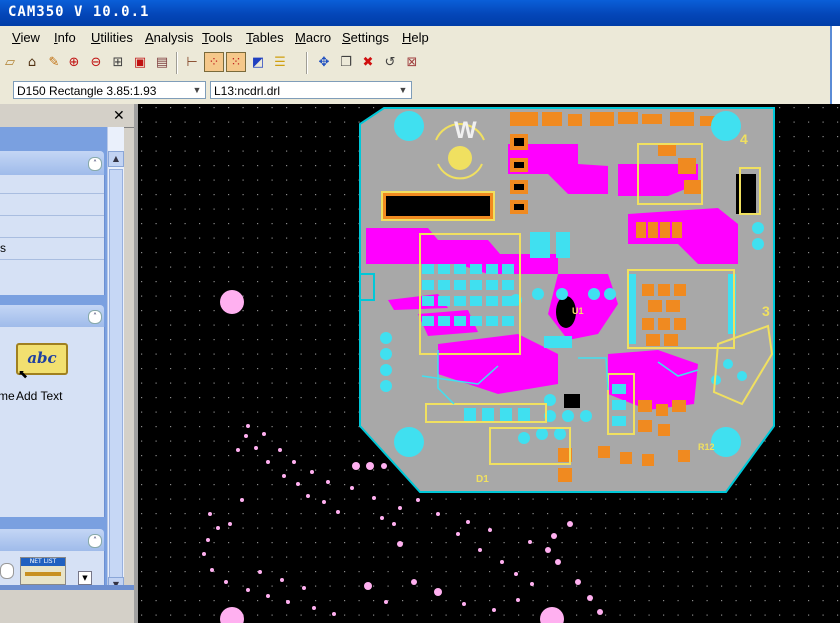 This screenshot has height=623, width=840. I want to click on layer-select-value: L13:ncdrl.drl, so click(247, 91).